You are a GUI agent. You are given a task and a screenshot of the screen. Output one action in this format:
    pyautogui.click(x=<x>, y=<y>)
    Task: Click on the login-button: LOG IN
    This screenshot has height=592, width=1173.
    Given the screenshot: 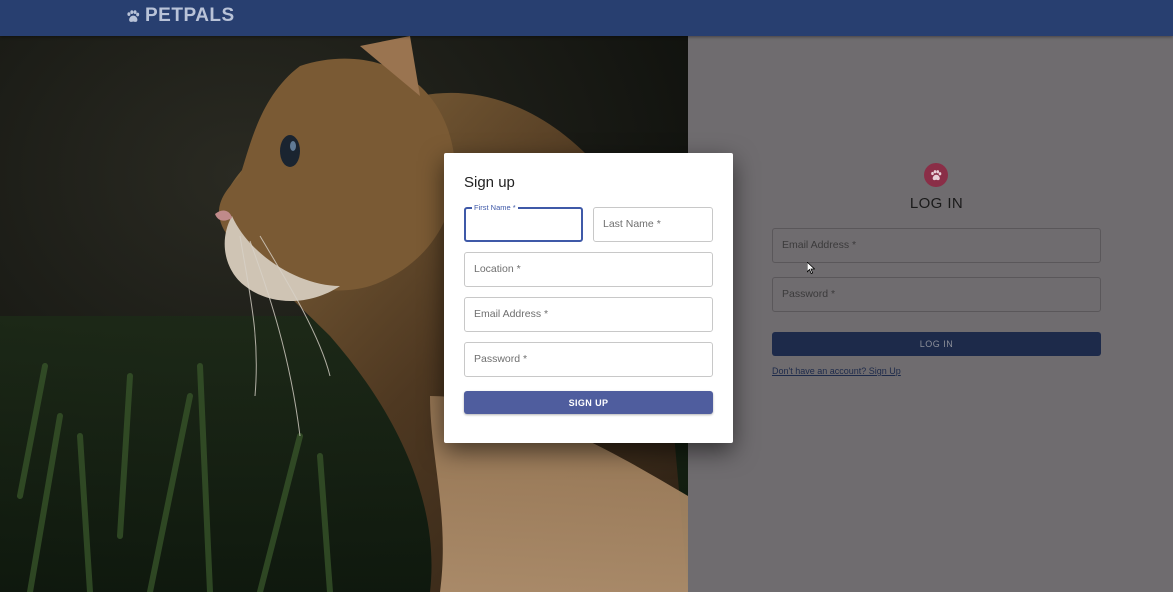 What is the action you would take?
    pyautogui.click(x=936, y=344)
    